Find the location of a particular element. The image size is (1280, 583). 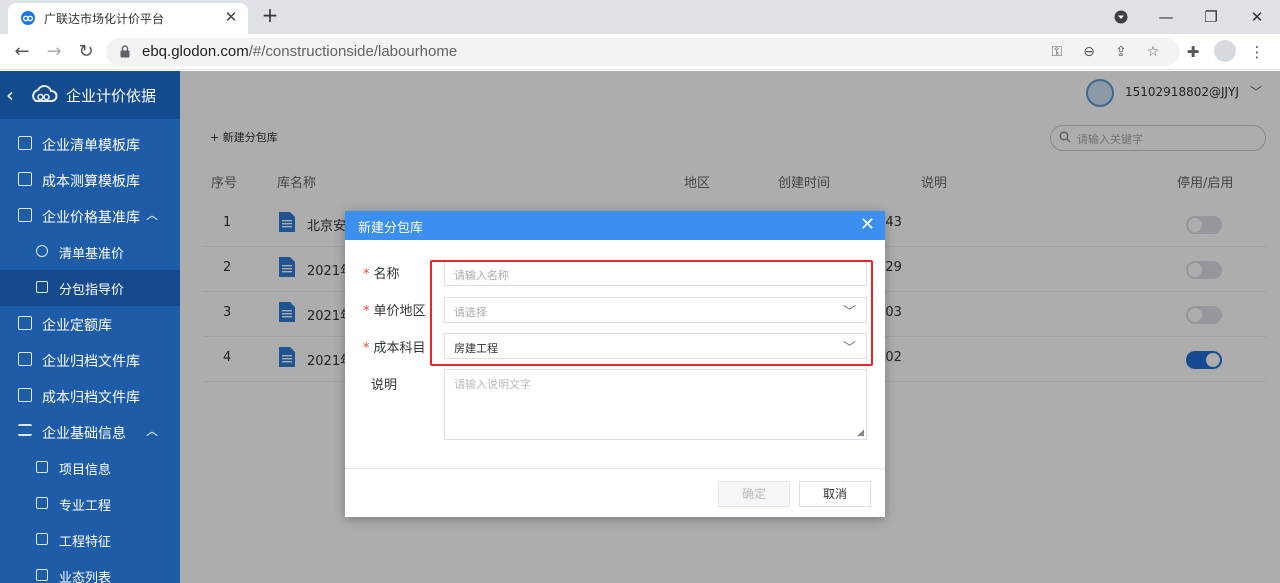

sidebar-title: 企业计价依据 is located at coordinates (111, 96).